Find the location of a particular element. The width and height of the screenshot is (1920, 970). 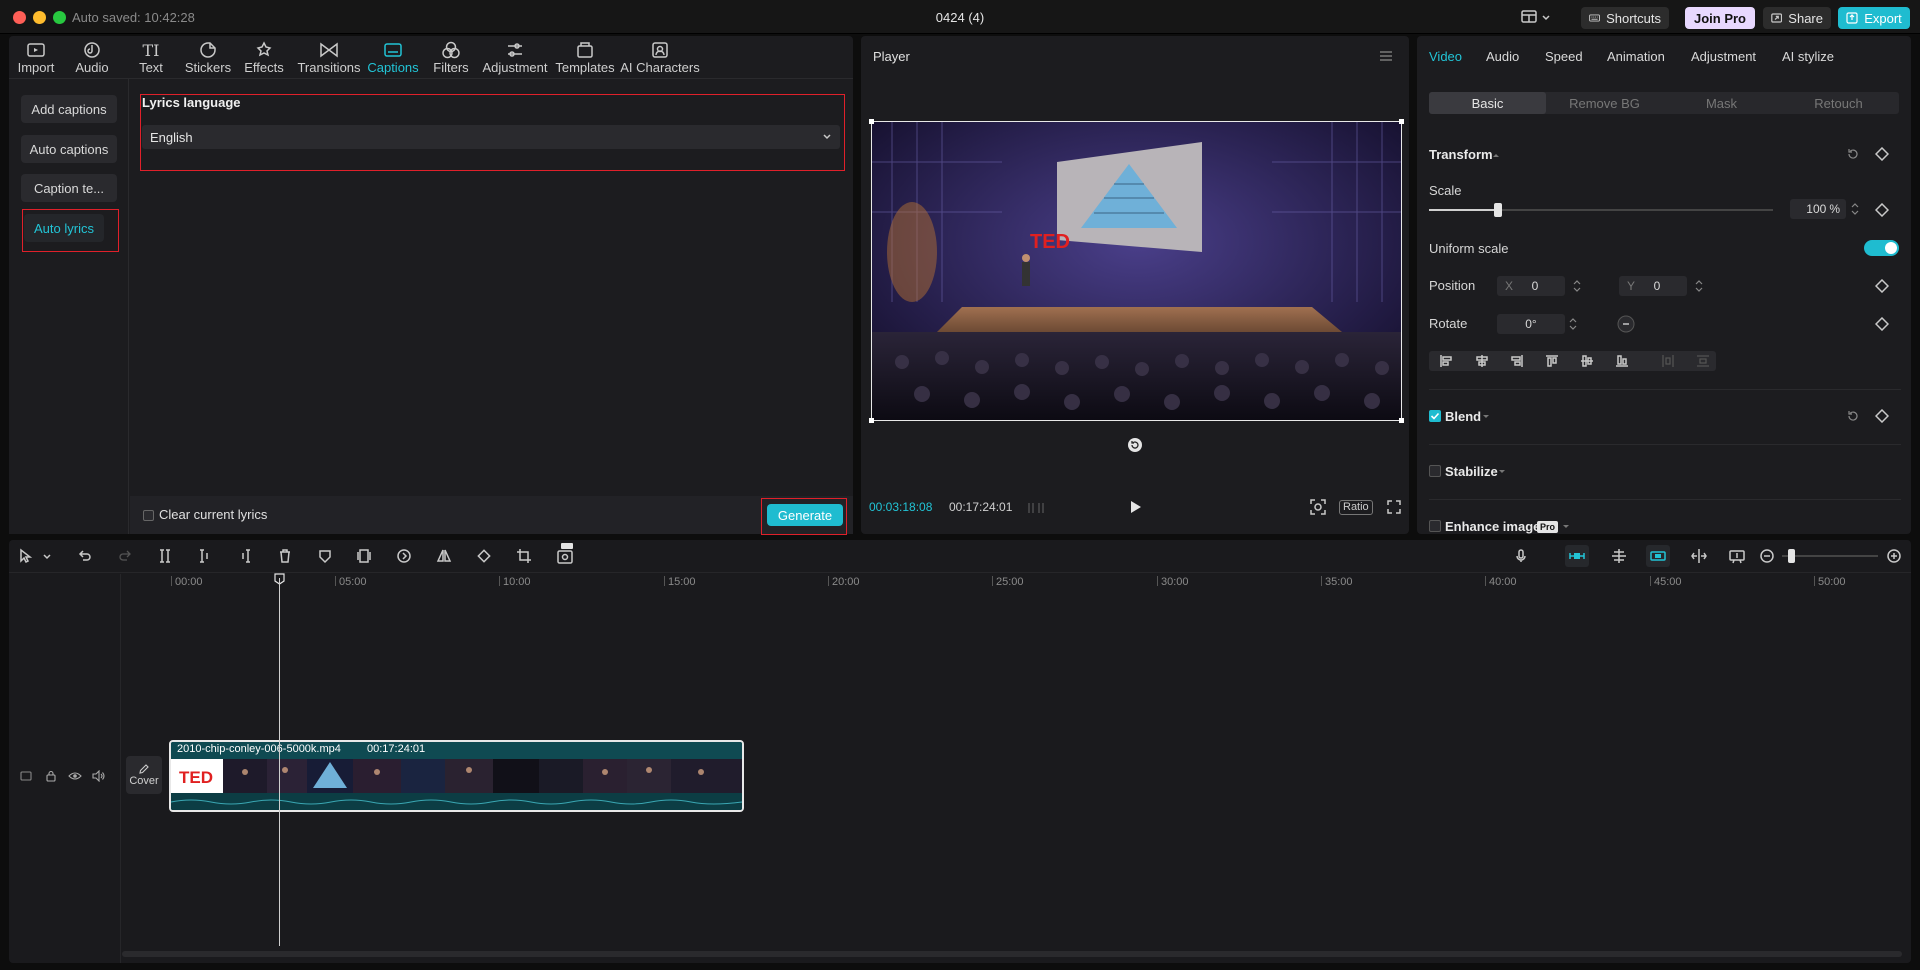

ratio-button: Ratio is located at coordinates (1356, 507).